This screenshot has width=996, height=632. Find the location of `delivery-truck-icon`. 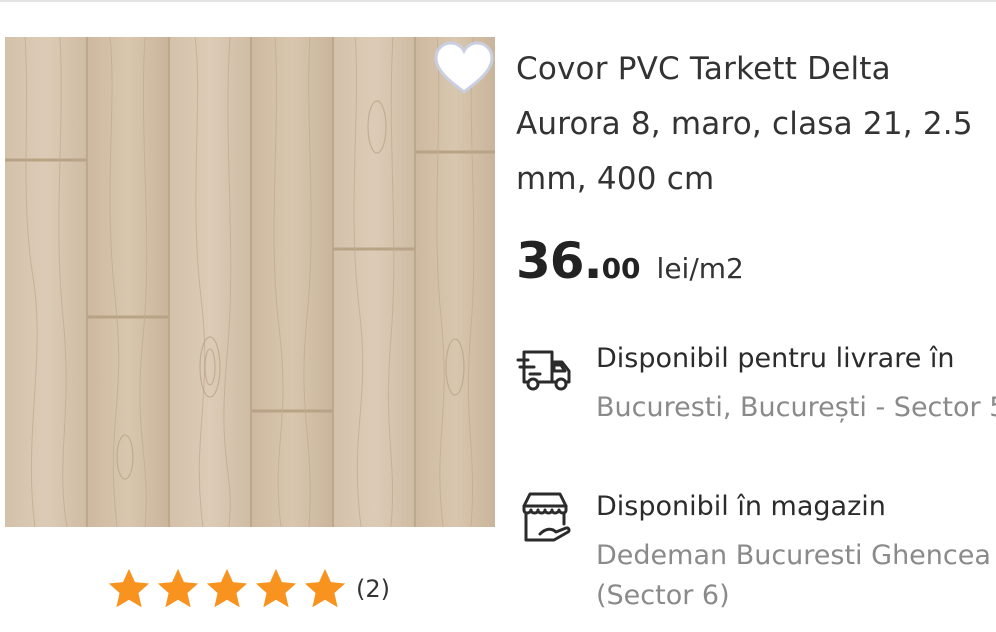

delivery-truck-icon is located at coordinates (543, 370).